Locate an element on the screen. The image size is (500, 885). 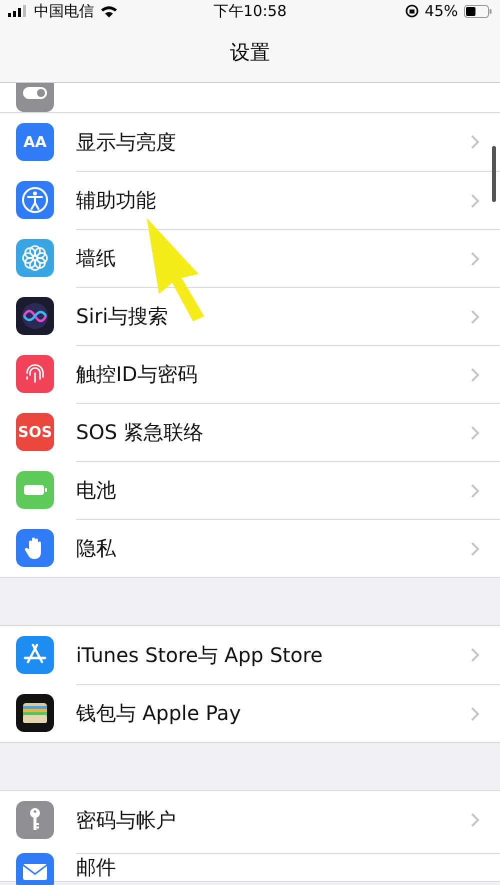
siri-icon is located at coordinates (35, 316).